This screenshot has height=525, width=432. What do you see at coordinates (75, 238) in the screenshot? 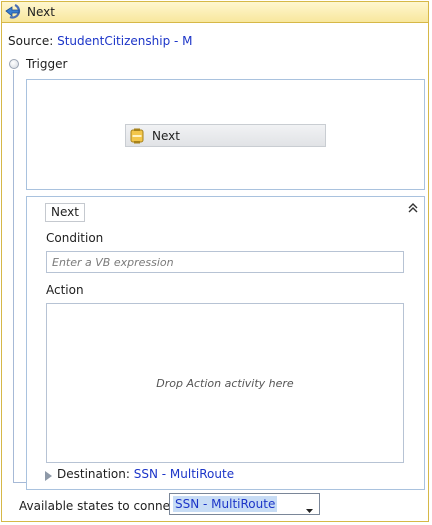
I see `condition-label: Condition` at bounding box center [75, 238].